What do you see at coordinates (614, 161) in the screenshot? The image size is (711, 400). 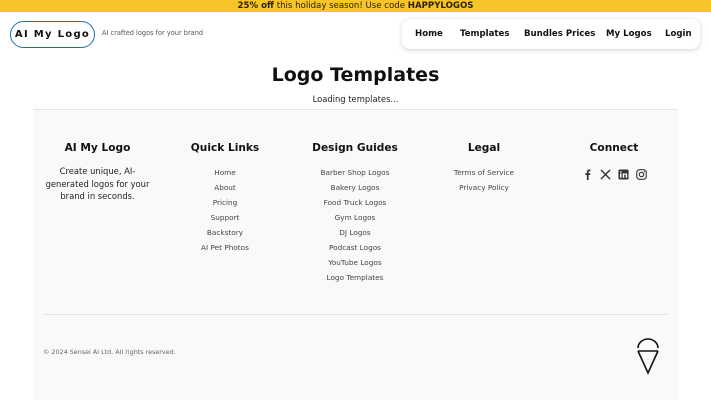 I see `footer-connect: Connect` at bounding box center [614, 161].